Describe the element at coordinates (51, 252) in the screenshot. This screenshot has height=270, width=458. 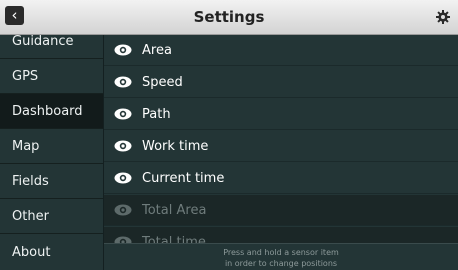
I see `sidebar-item-about: About` at that location.